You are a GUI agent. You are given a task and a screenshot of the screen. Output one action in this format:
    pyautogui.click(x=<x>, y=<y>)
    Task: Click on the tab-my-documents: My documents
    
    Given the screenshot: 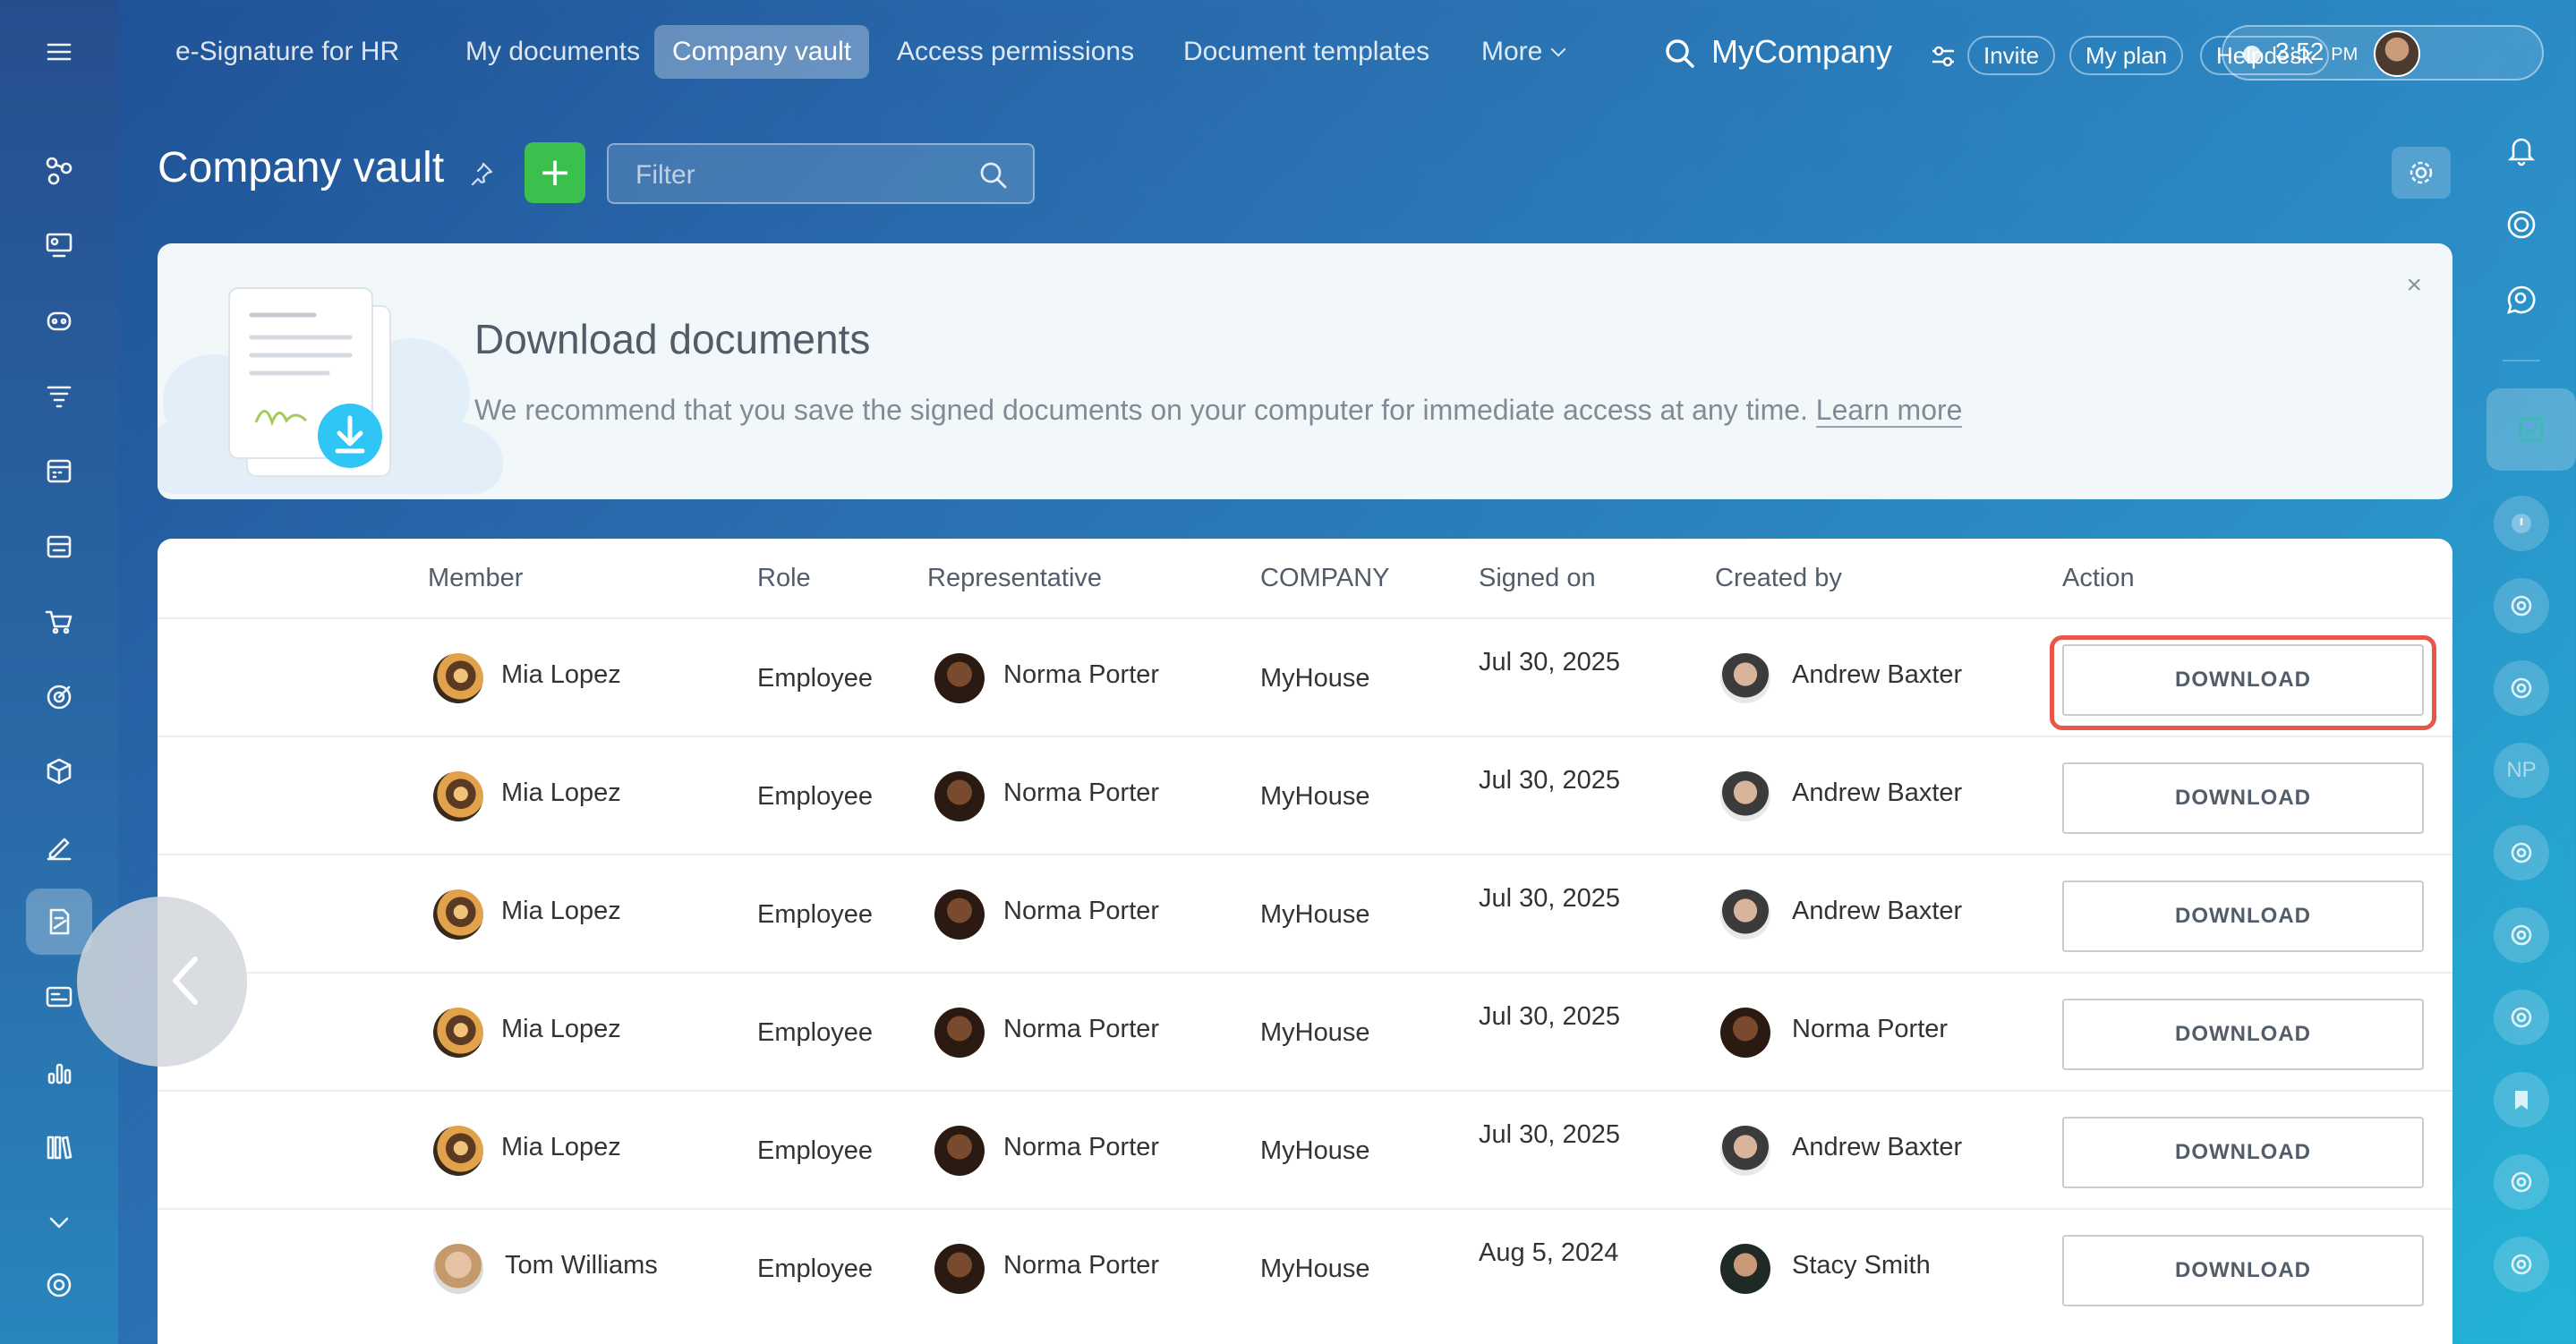 What is the action you would take?
    pyautogui.click(x=553, y=52)
    